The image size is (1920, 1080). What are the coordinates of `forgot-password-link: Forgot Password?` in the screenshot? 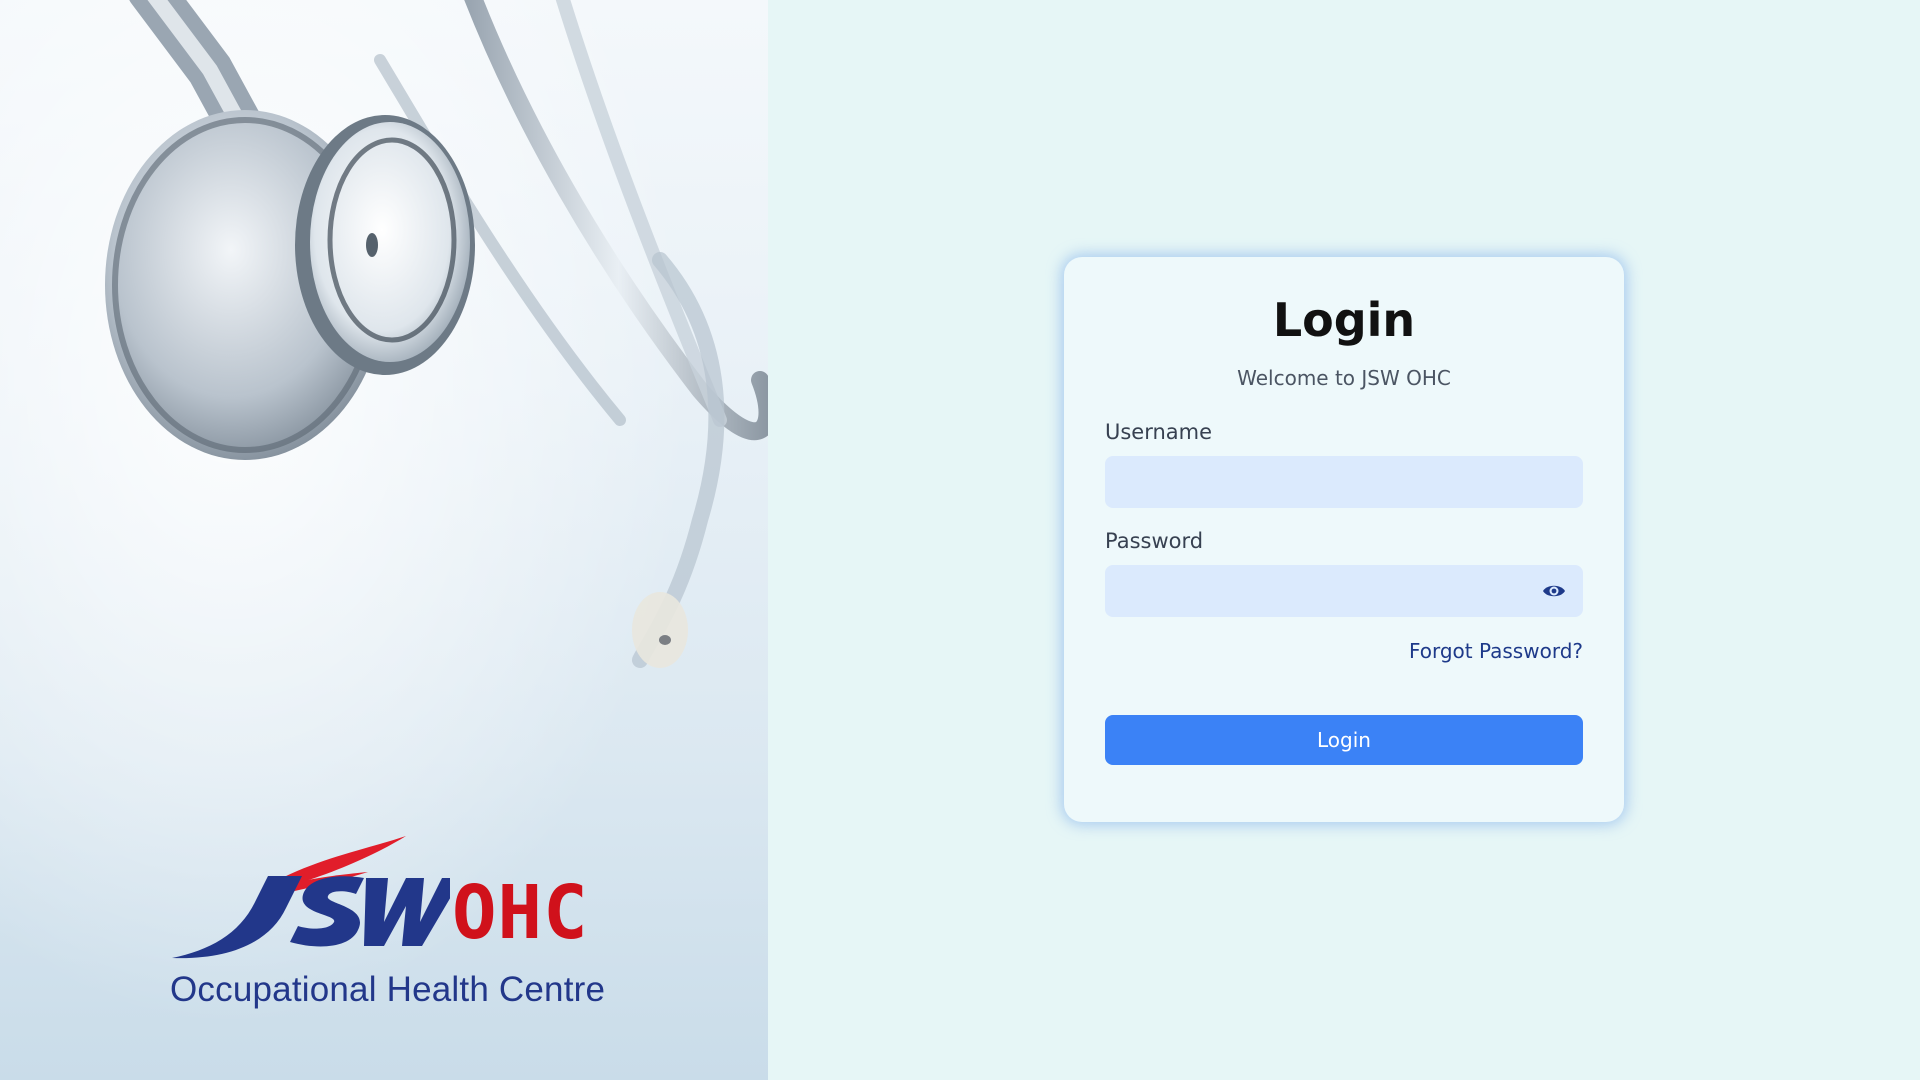 It's located at (1496, 651).